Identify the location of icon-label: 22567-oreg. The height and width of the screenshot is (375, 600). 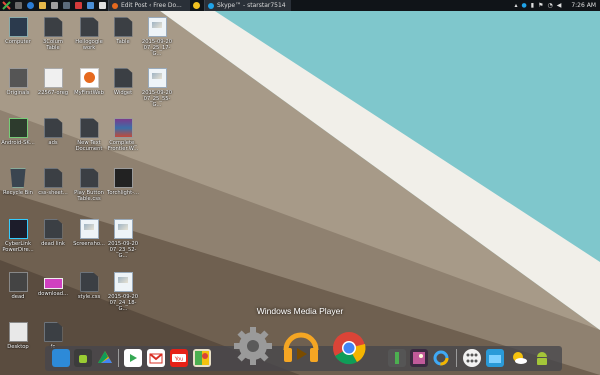
(53, 93).